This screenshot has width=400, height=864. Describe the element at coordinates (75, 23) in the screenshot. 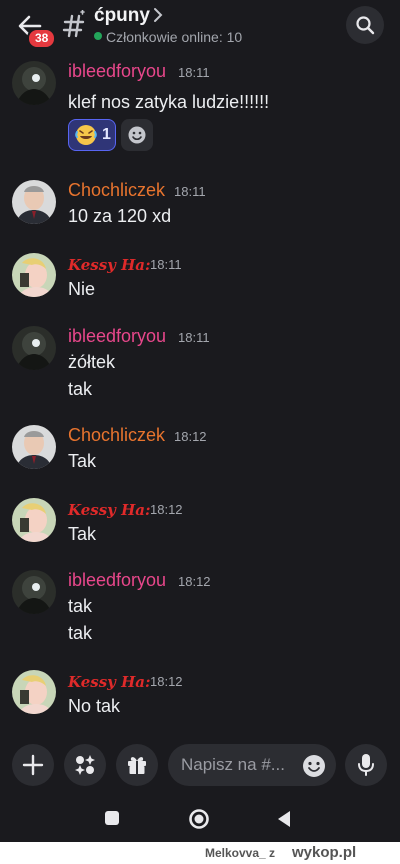

I see `text-channel-icon` at that location.